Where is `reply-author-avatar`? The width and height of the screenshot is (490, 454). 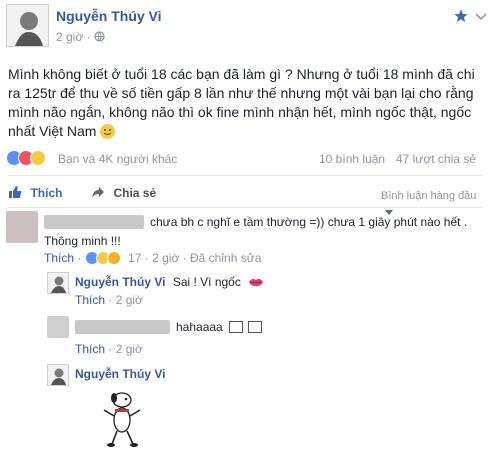
reply-author-avatar is located at coordinates (58, 283).